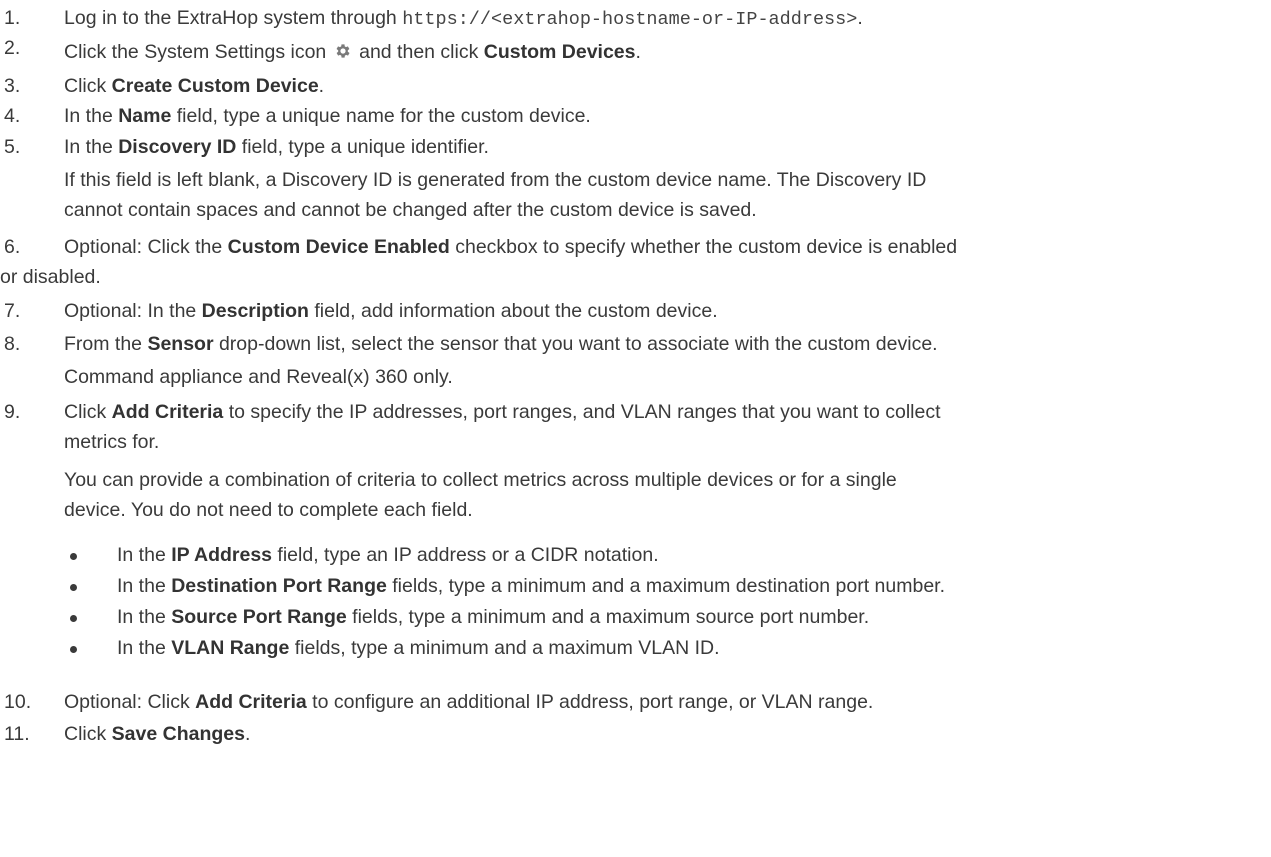 This screenshot has height=857, width=1271. Describe the element at coordinates (198, 52) in the screenshot. I see `step-text: Click the System Settings icon` at that location.